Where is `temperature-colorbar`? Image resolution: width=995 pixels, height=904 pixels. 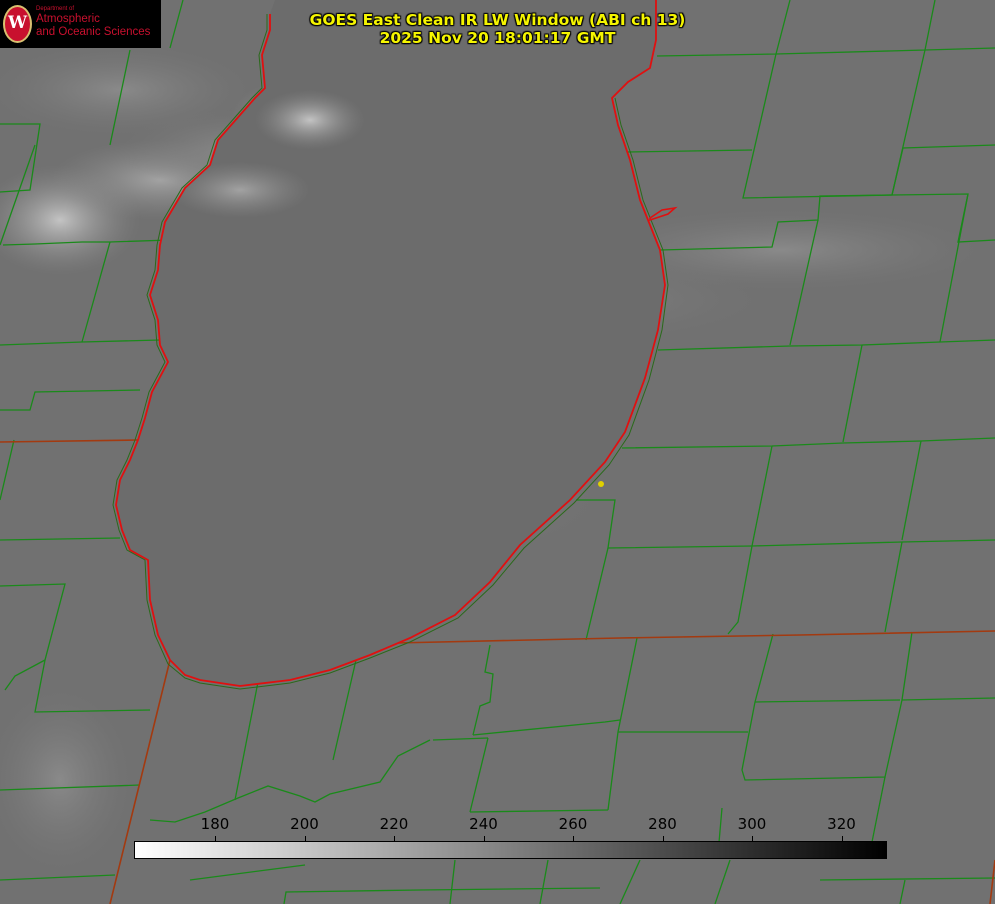 temperature-colorbar is located at coordinates (510, 850).